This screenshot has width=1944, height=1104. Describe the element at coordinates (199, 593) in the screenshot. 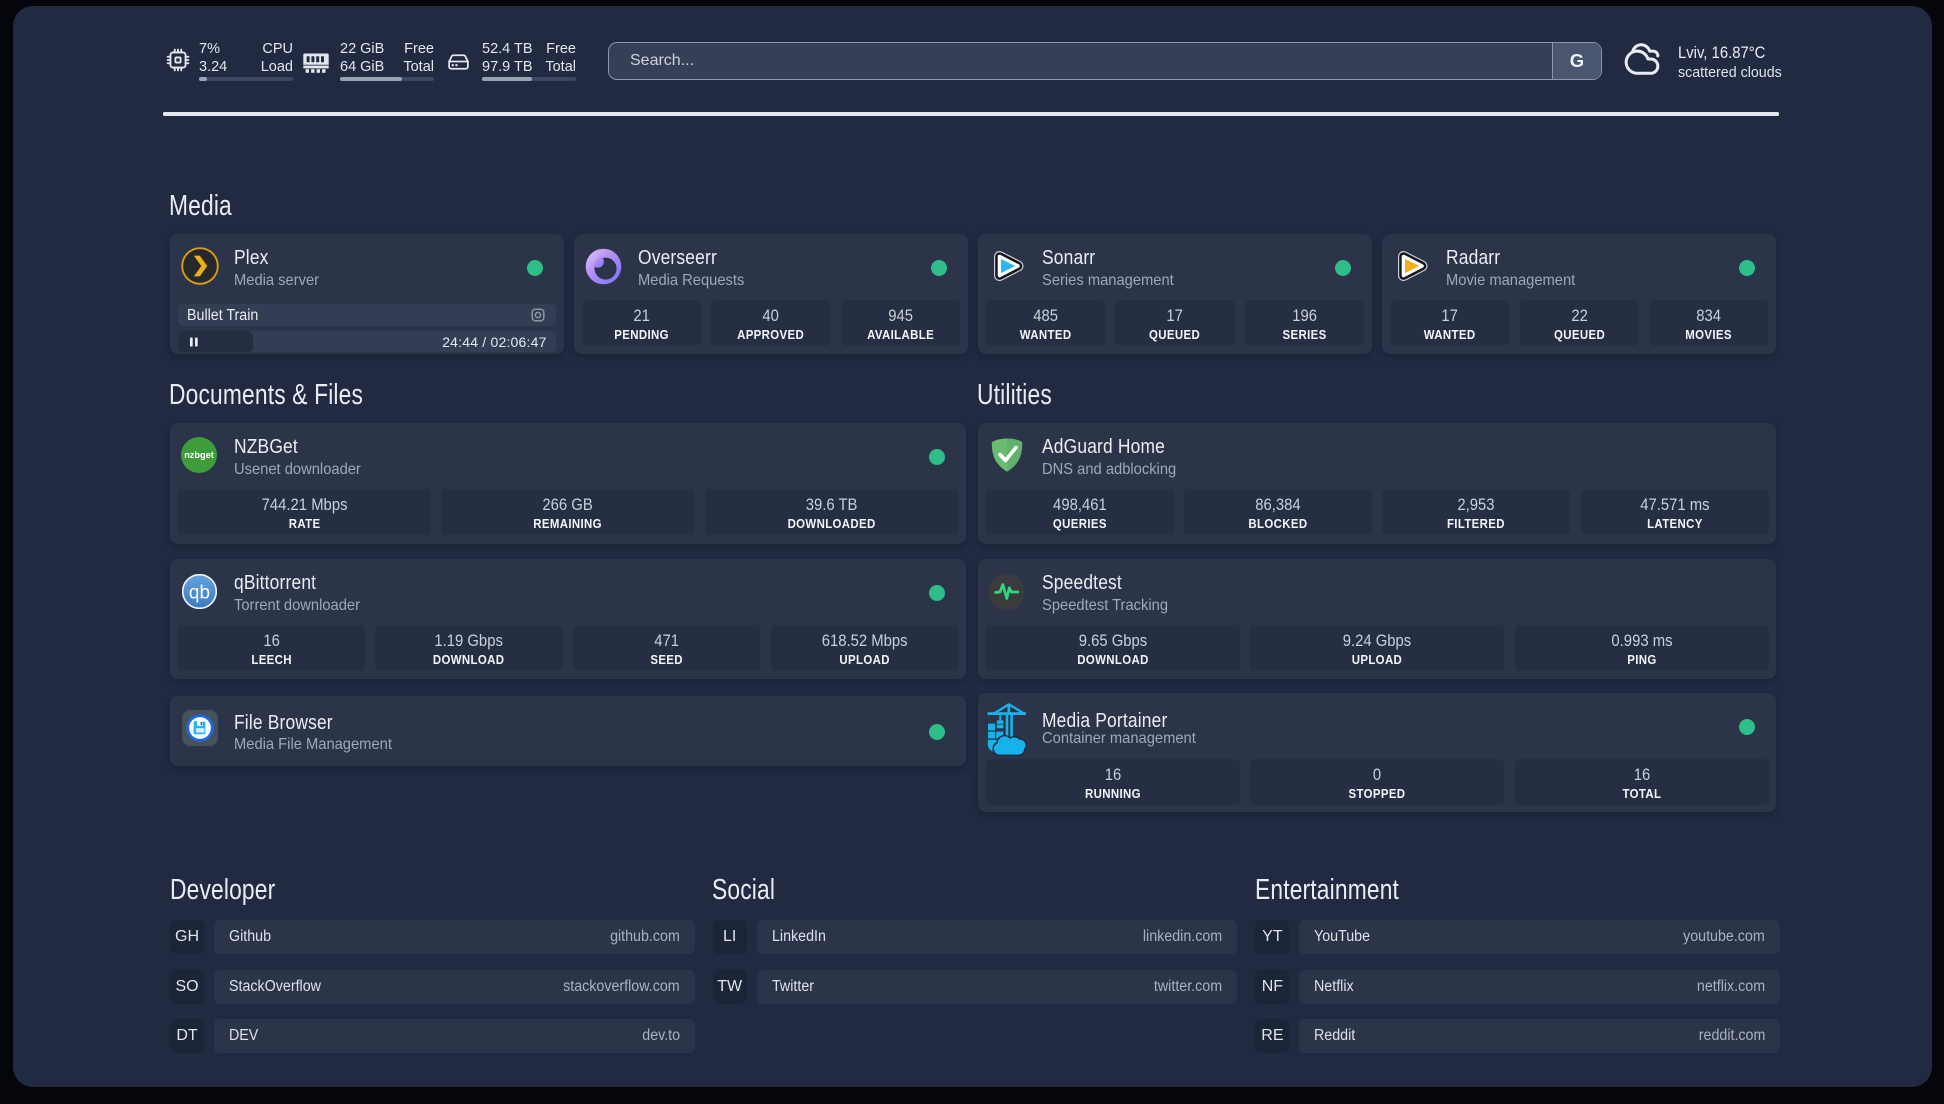

I see `svg-text: qb` at that location.